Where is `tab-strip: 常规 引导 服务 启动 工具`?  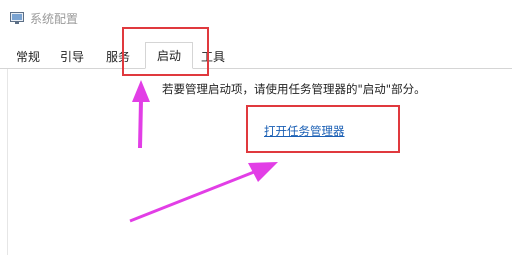 tab-strip: 常规 引导 服务 启动 工具 is located at coordinates (256, 53).